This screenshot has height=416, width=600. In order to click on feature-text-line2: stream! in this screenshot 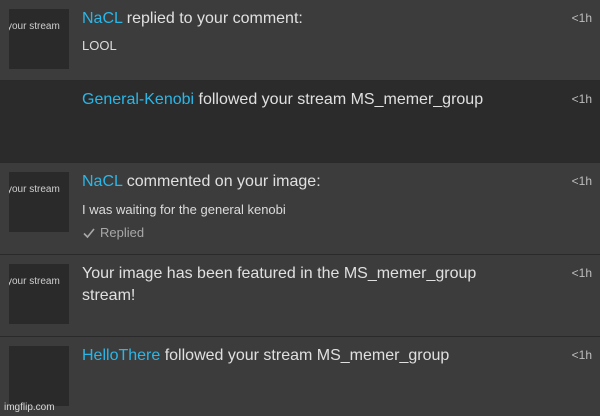, I will do `click(109, 295)`.